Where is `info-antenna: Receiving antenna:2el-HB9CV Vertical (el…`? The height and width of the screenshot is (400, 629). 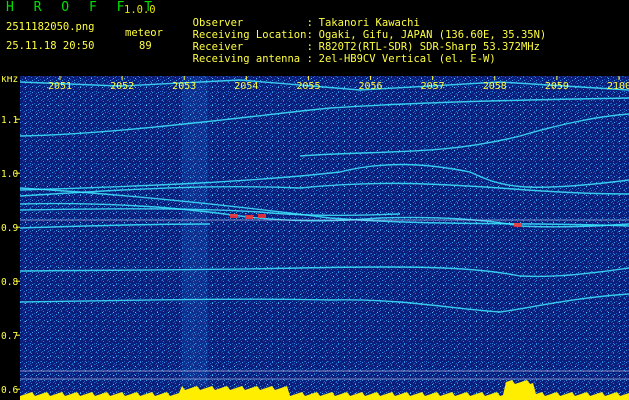 info-antenna: Receiving antenna:2el-HB9CV Vertical (el… is located at coordinates (338, 53).